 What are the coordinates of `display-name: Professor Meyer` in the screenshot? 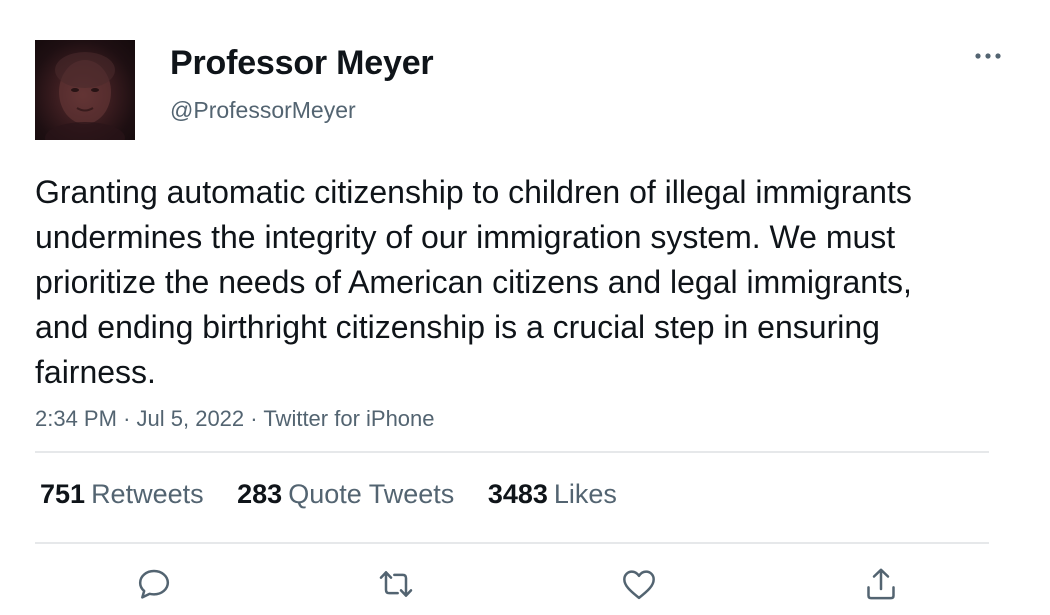 It's located at (302, 63).